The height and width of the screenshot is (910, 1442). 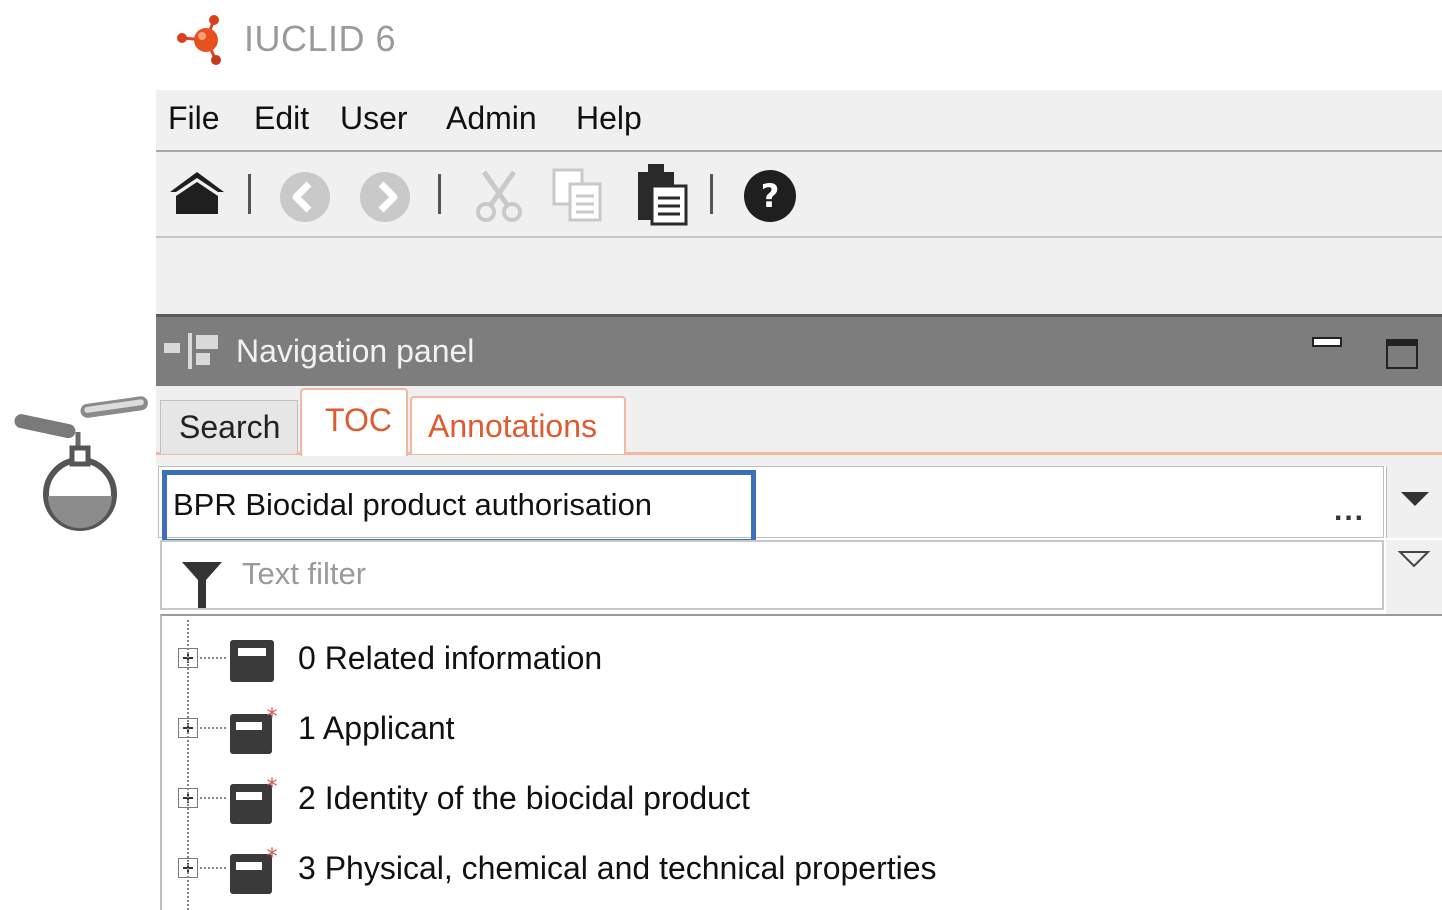 I want to click on navigation-panel-header: Navigation panel, so click(x=799, y=350).